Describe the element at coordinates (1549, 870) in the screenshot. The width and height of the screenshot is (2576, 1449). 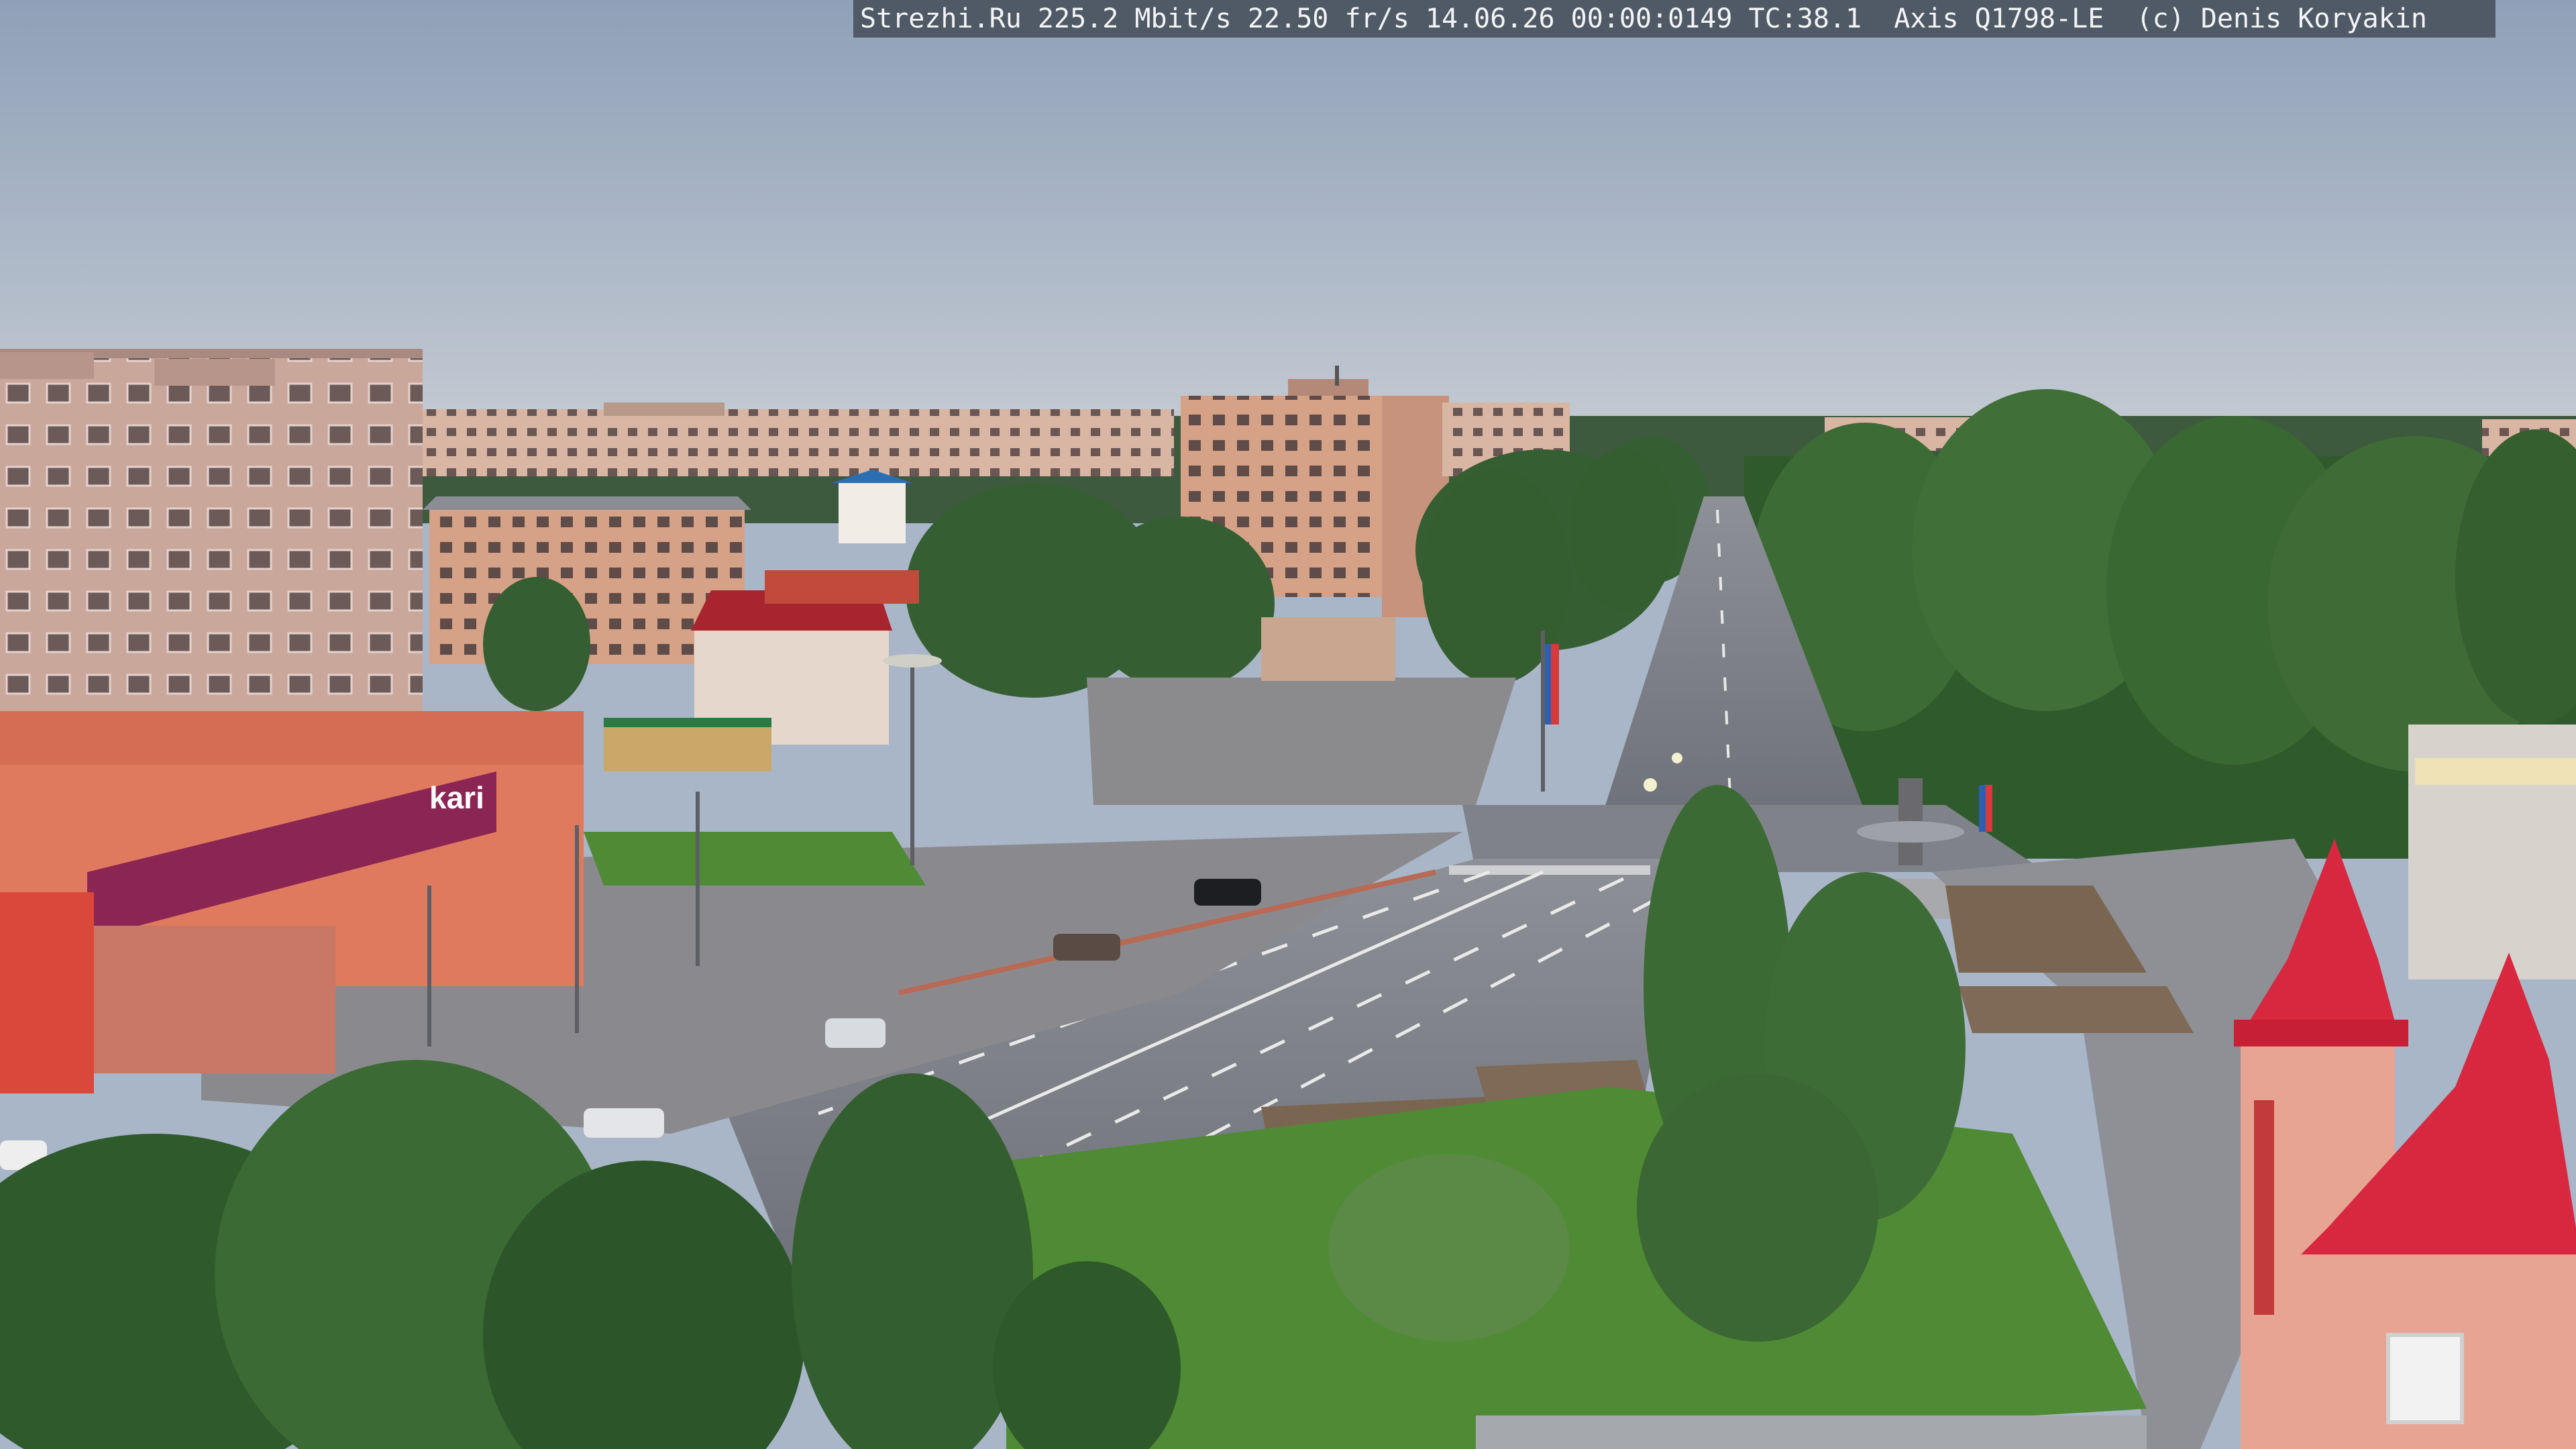
I see `crosswalk` at that location.